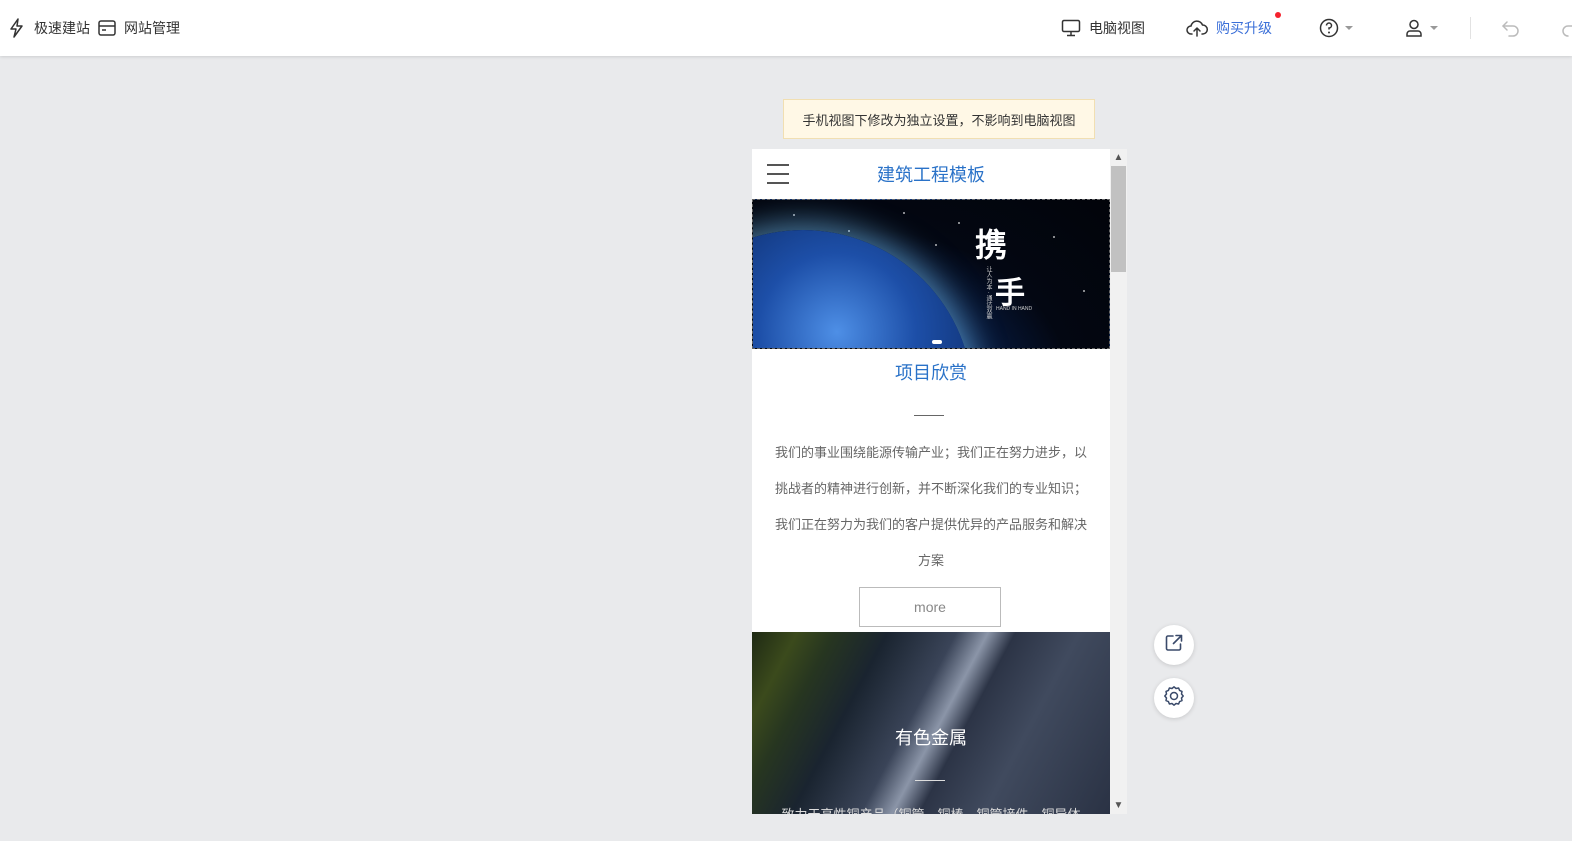 The height and width of the screenshot is (841, 1572). I want to click on scrollbar-thumb, so click(1118, 219).